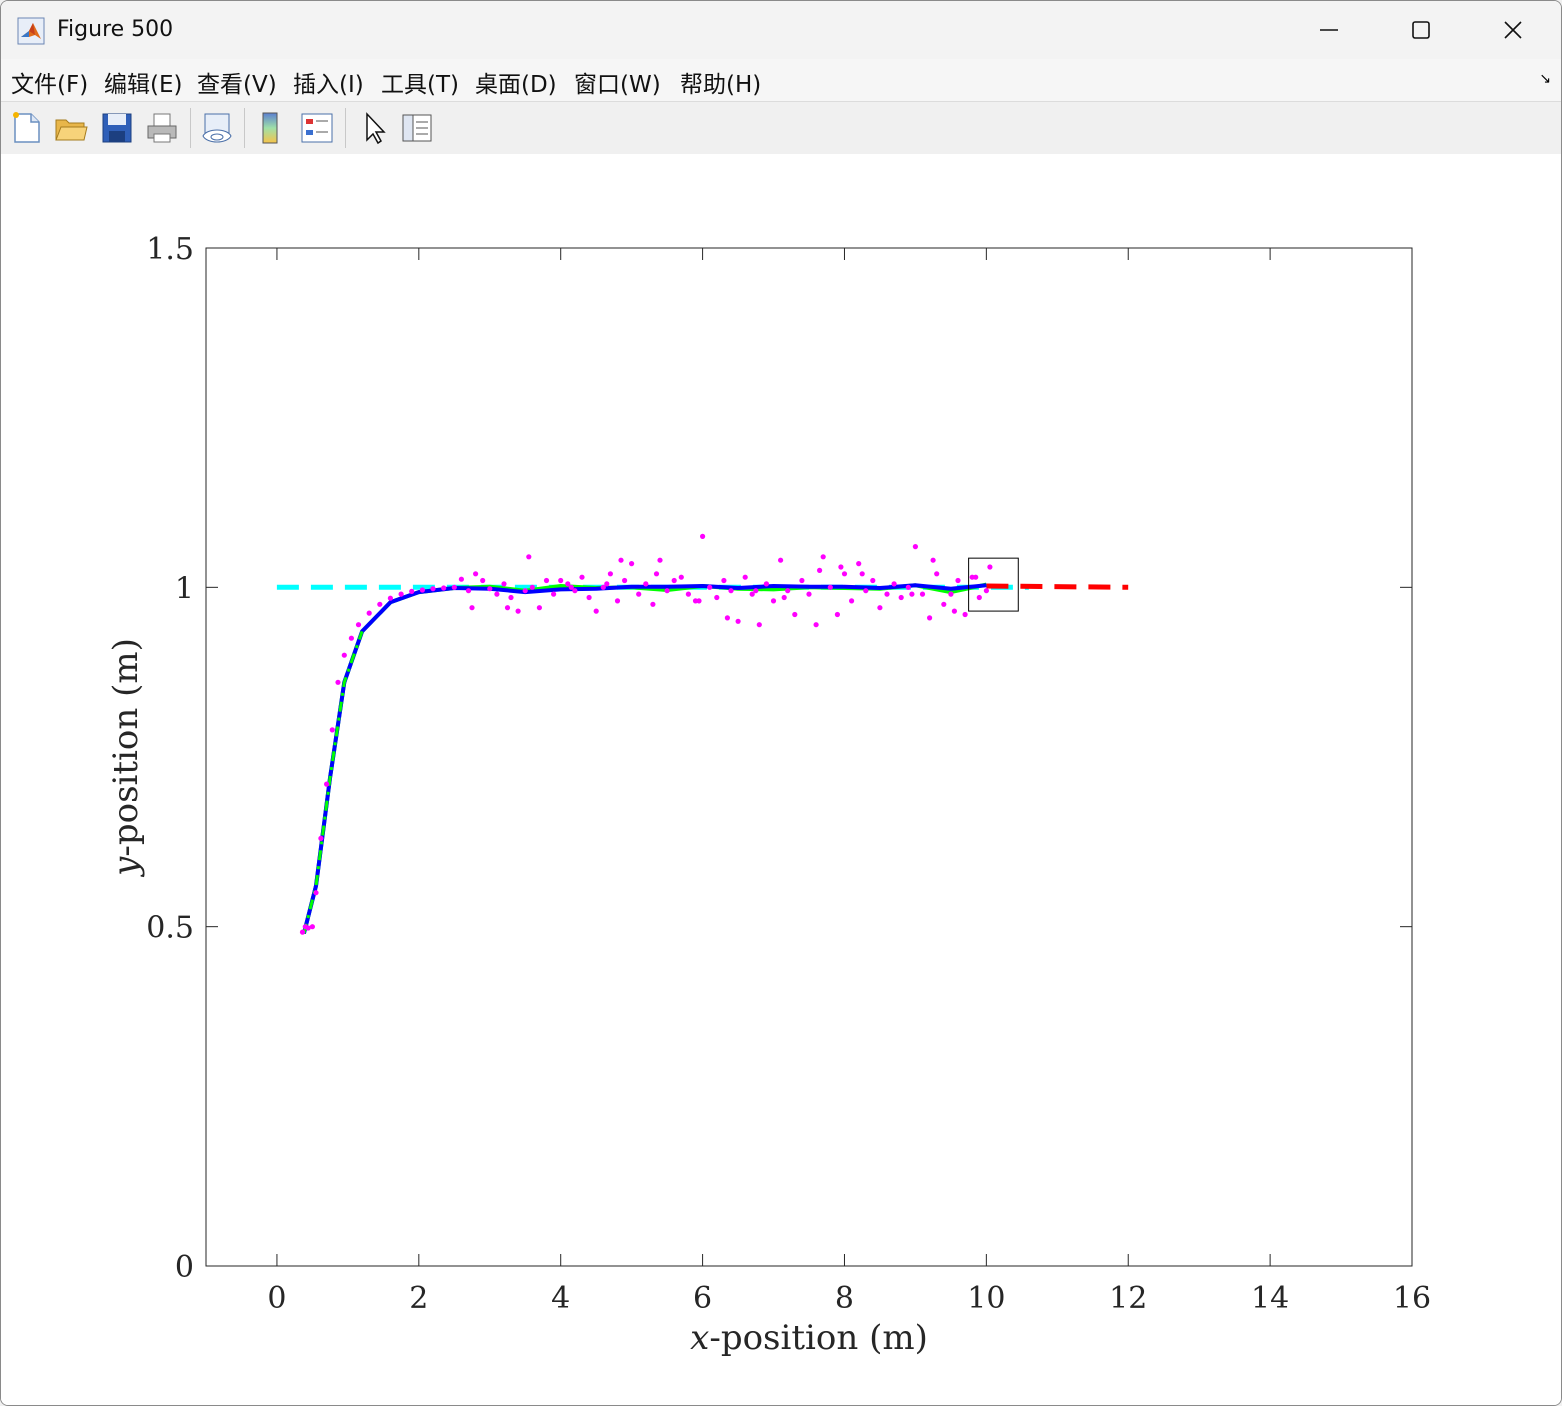 The width and height of the screenshot is (1562, 1406). What do you see at coordinates (1412, 1298) in the screenshot?
I see `x-tick-label: 16` at bounding box center [1412, 1298].